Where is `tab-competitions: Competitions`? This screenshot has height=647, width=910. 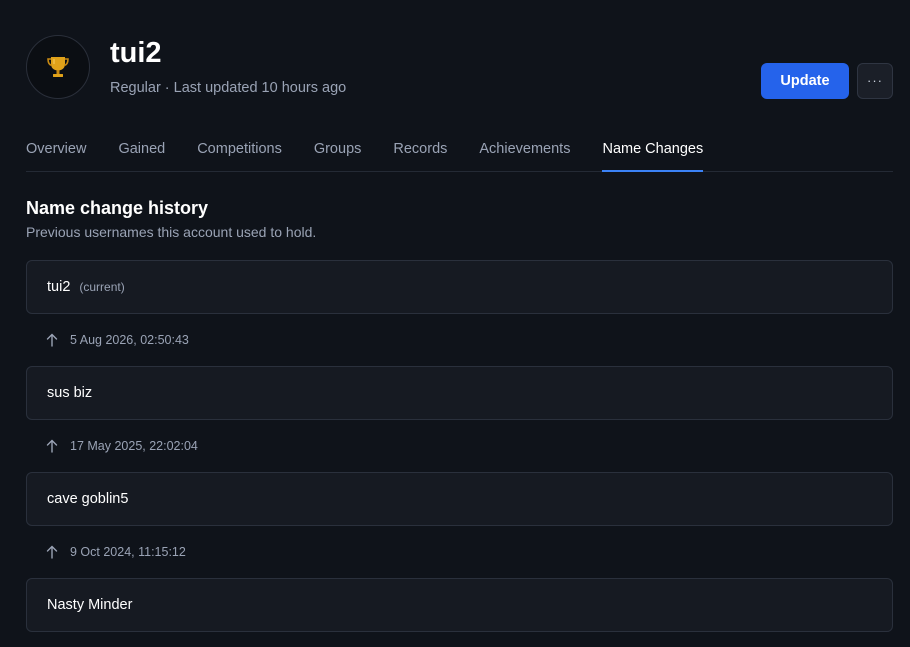 tab-competitions: Competitions is located at coordinates (239, 151).